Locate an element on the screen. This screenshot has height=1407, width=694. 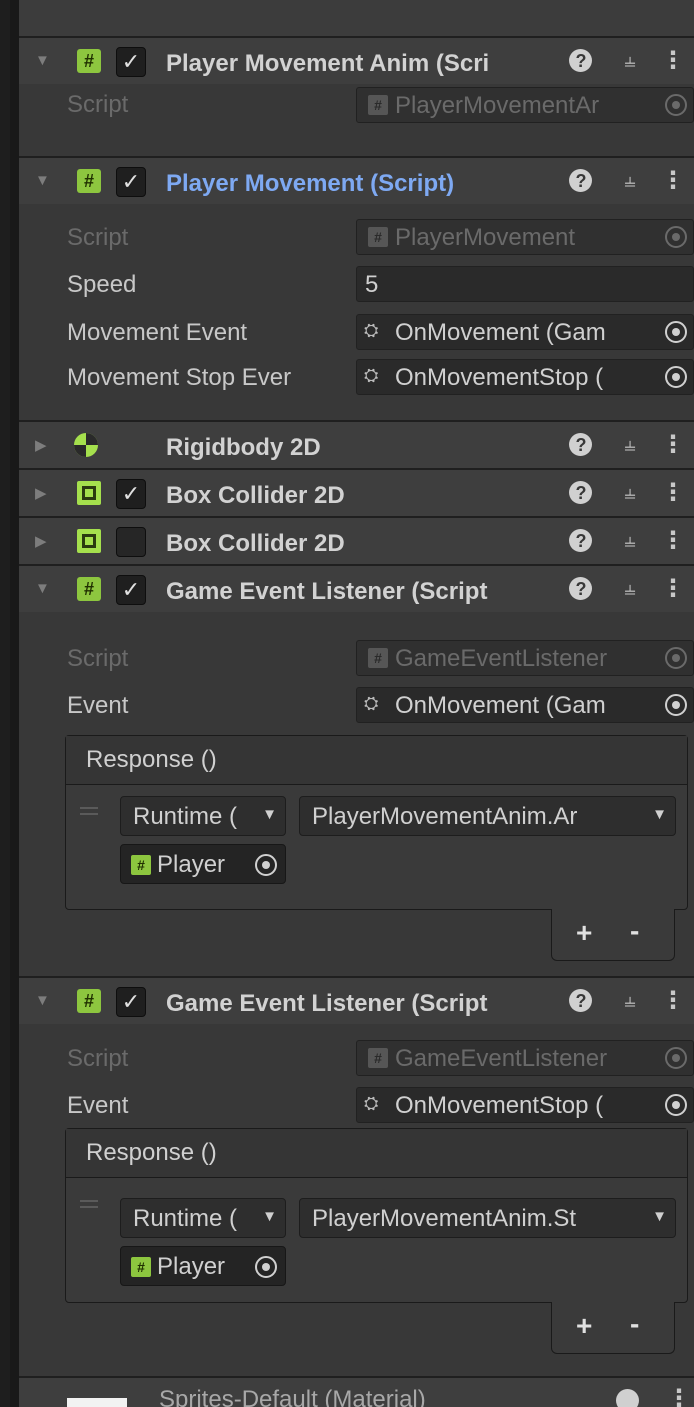
event-field: ⛭ OnMovement (Gam is located at coordinates (525, 705).